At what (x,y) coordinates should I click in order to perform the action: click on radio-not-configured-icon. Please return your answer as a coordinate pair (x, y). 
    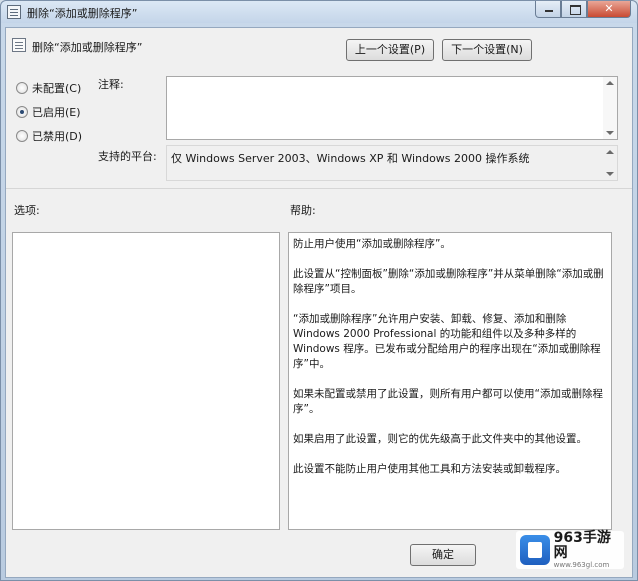
    Looking at the image, I should click on (22, 88).